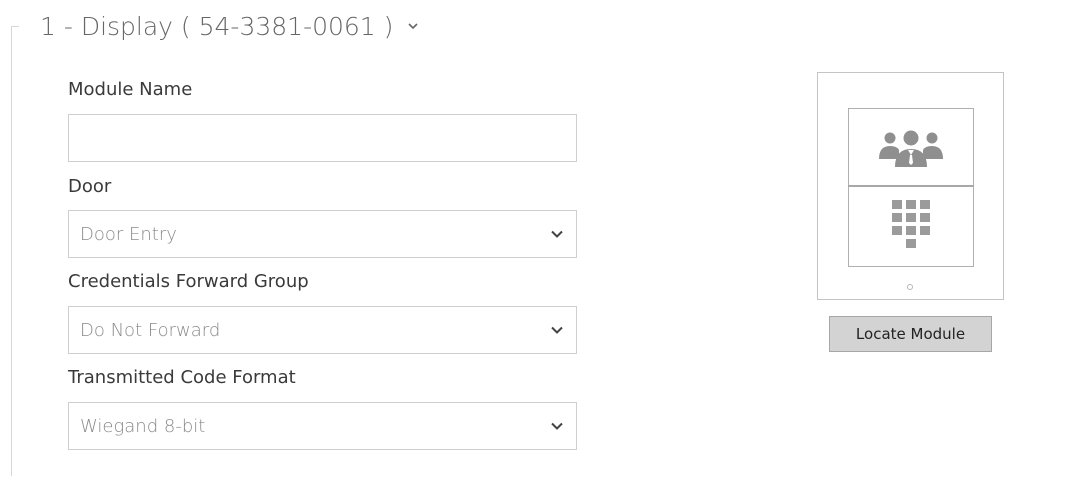 This screenshot has height=481, width=1090. What do you see at coordinates (143, 426) in the screenshot?
I see `transmitted-code-format-value: Wiegand 8-bit` at bounding box center [143, 426].